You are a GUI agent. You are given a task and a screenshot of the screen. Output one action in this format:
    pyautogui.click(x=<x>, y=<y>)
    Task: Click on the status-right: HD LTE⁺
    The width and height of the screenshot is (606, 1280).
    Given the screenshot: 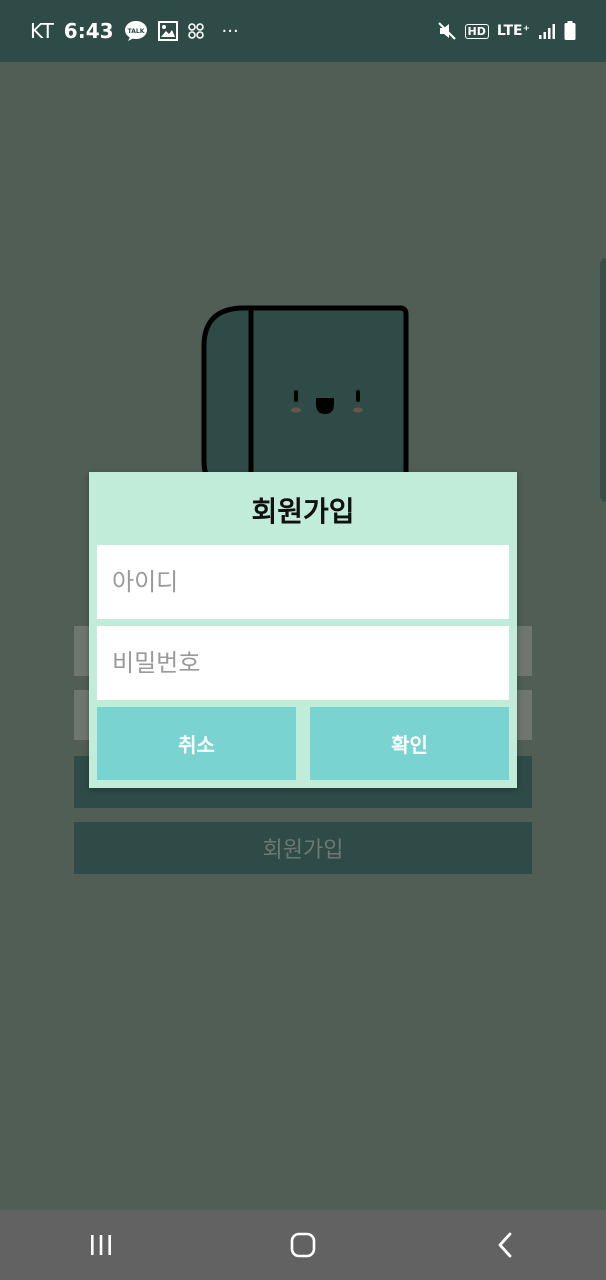 What is the action you would take?
    pyautogui.click(x=506, y=31)
    